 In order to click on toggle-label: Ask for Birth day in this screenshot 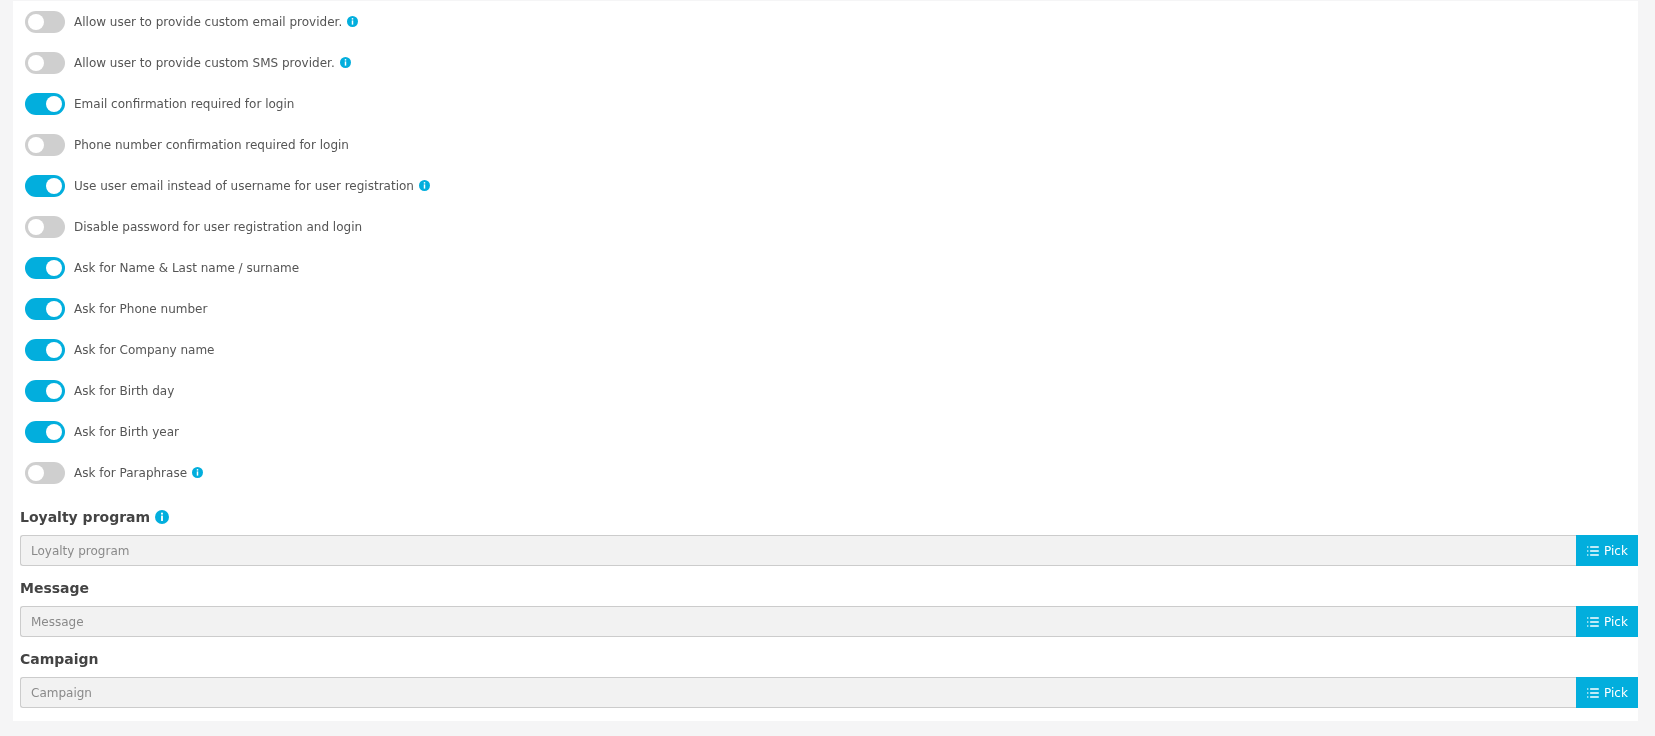, I will do `click(124, 390)`.